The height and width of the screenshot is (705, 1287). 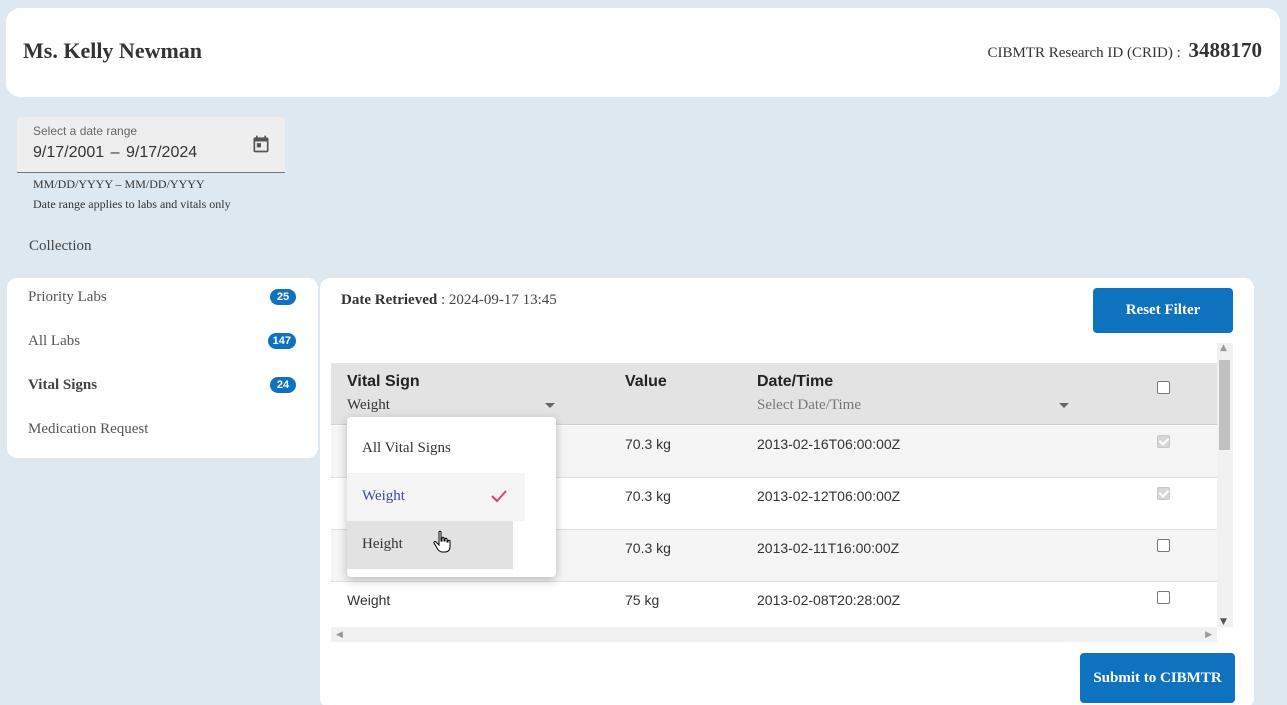 I want to click on crid-label: CIBMTR Research ID (CRID) :, so click(x=1084, y=53).